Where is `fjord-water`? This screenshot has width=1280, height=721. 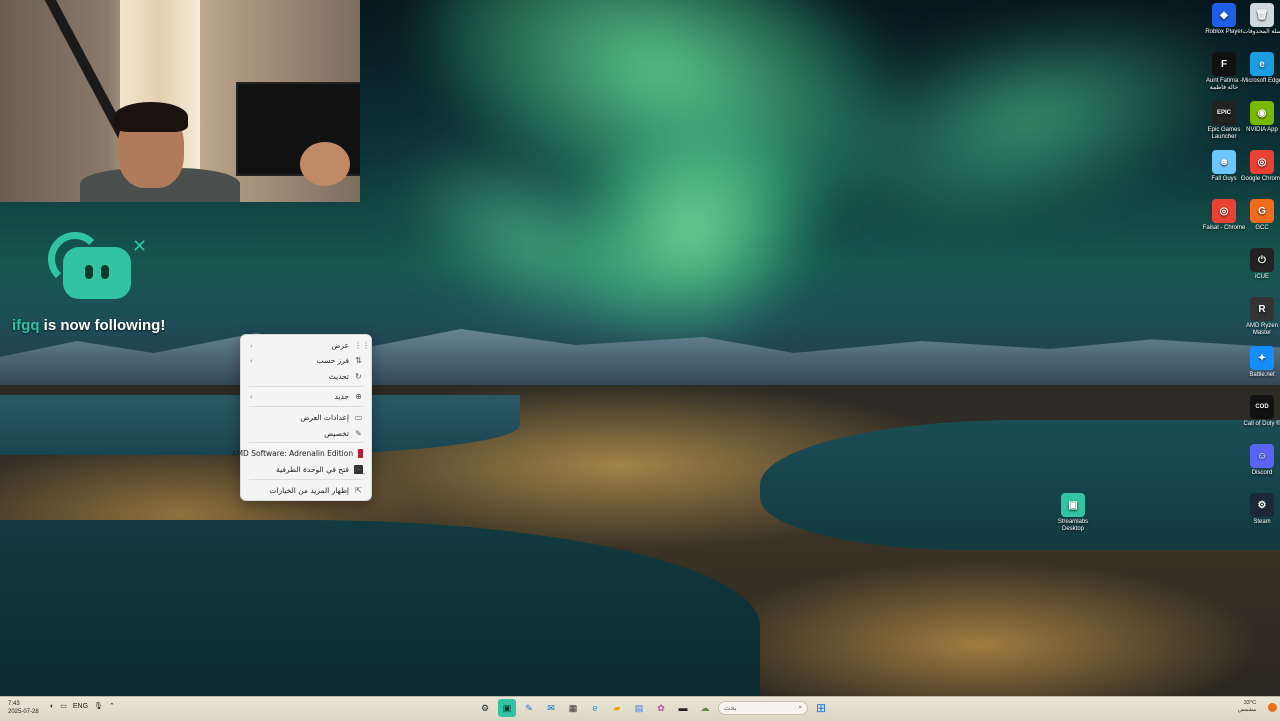 fjord-water is located at coordinates (1020, 485).